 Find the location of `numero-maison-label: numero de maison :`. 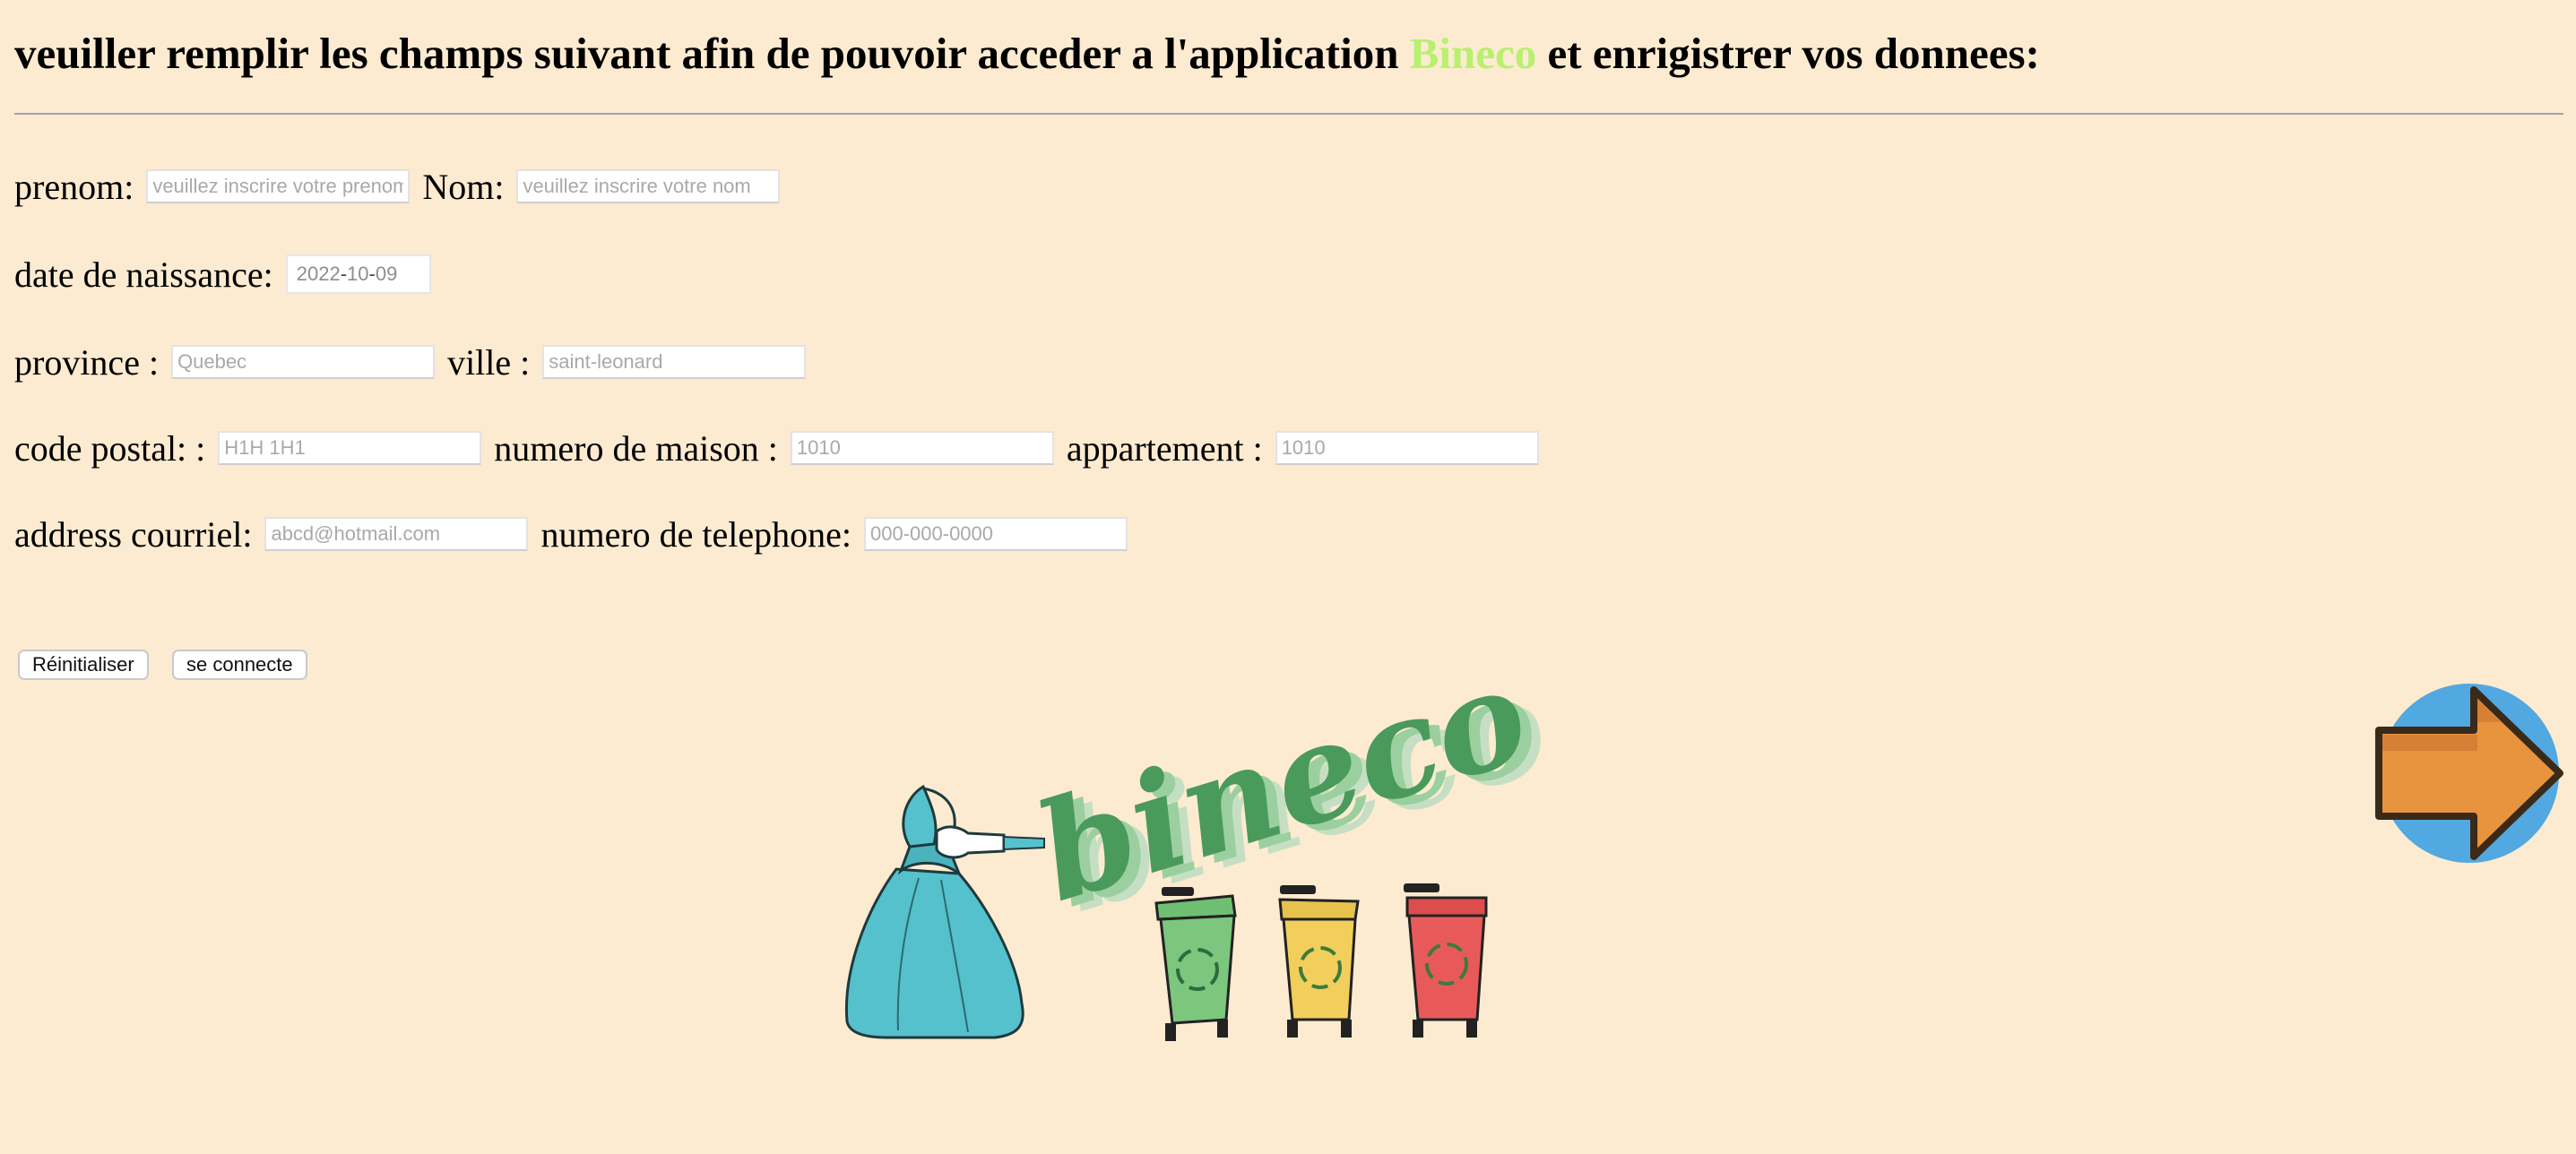

numero-maison-label: numero de maison : is located at coordinates (636, 448).